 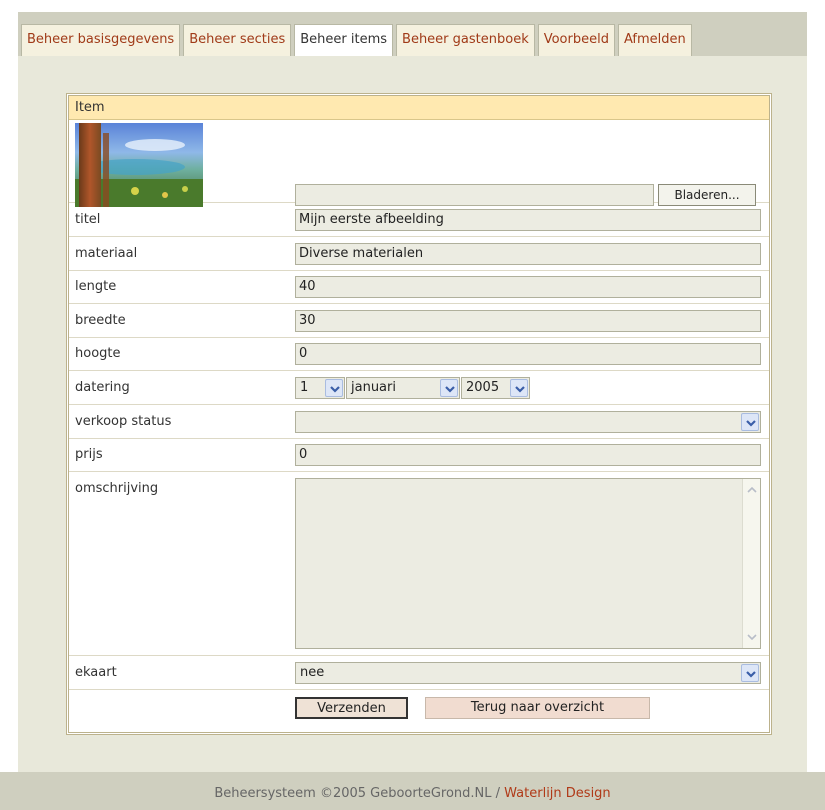 What do you see at coordinates (403, 388) in the screenshot?
I see `month-select: januari` at bounding box center [403, 388].